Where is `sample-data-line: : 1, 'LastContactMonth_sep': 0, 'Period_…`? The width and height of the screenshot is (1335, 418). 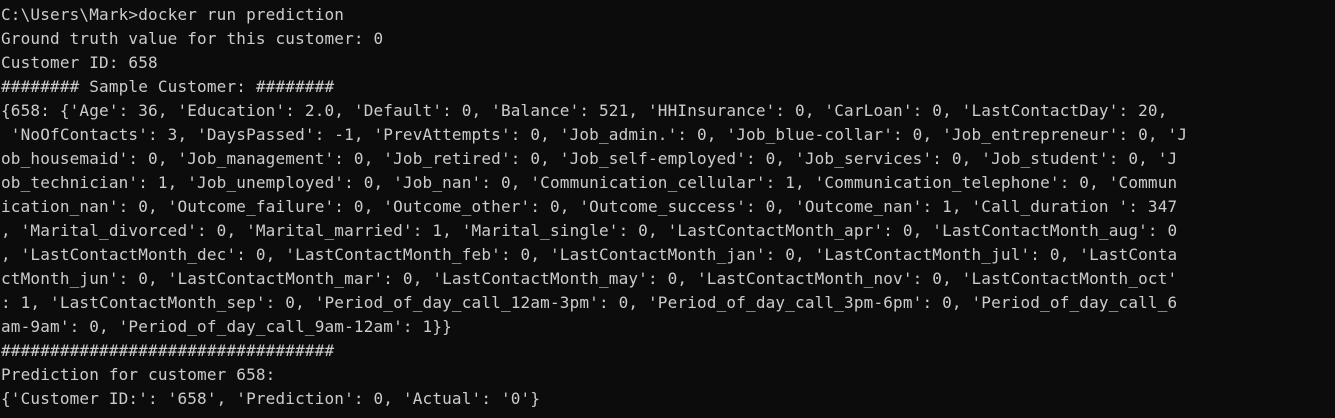
sample-data-line: : 1, 'LastContactMonth_sep': 0, 'Period_… is located at coordinates (589, 302).